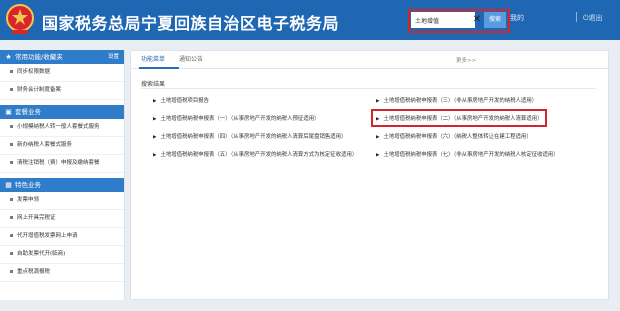 The height and width of the screenshot is (311, 620). I want to click on tab-notices: 通知公告, so click(191, 58).